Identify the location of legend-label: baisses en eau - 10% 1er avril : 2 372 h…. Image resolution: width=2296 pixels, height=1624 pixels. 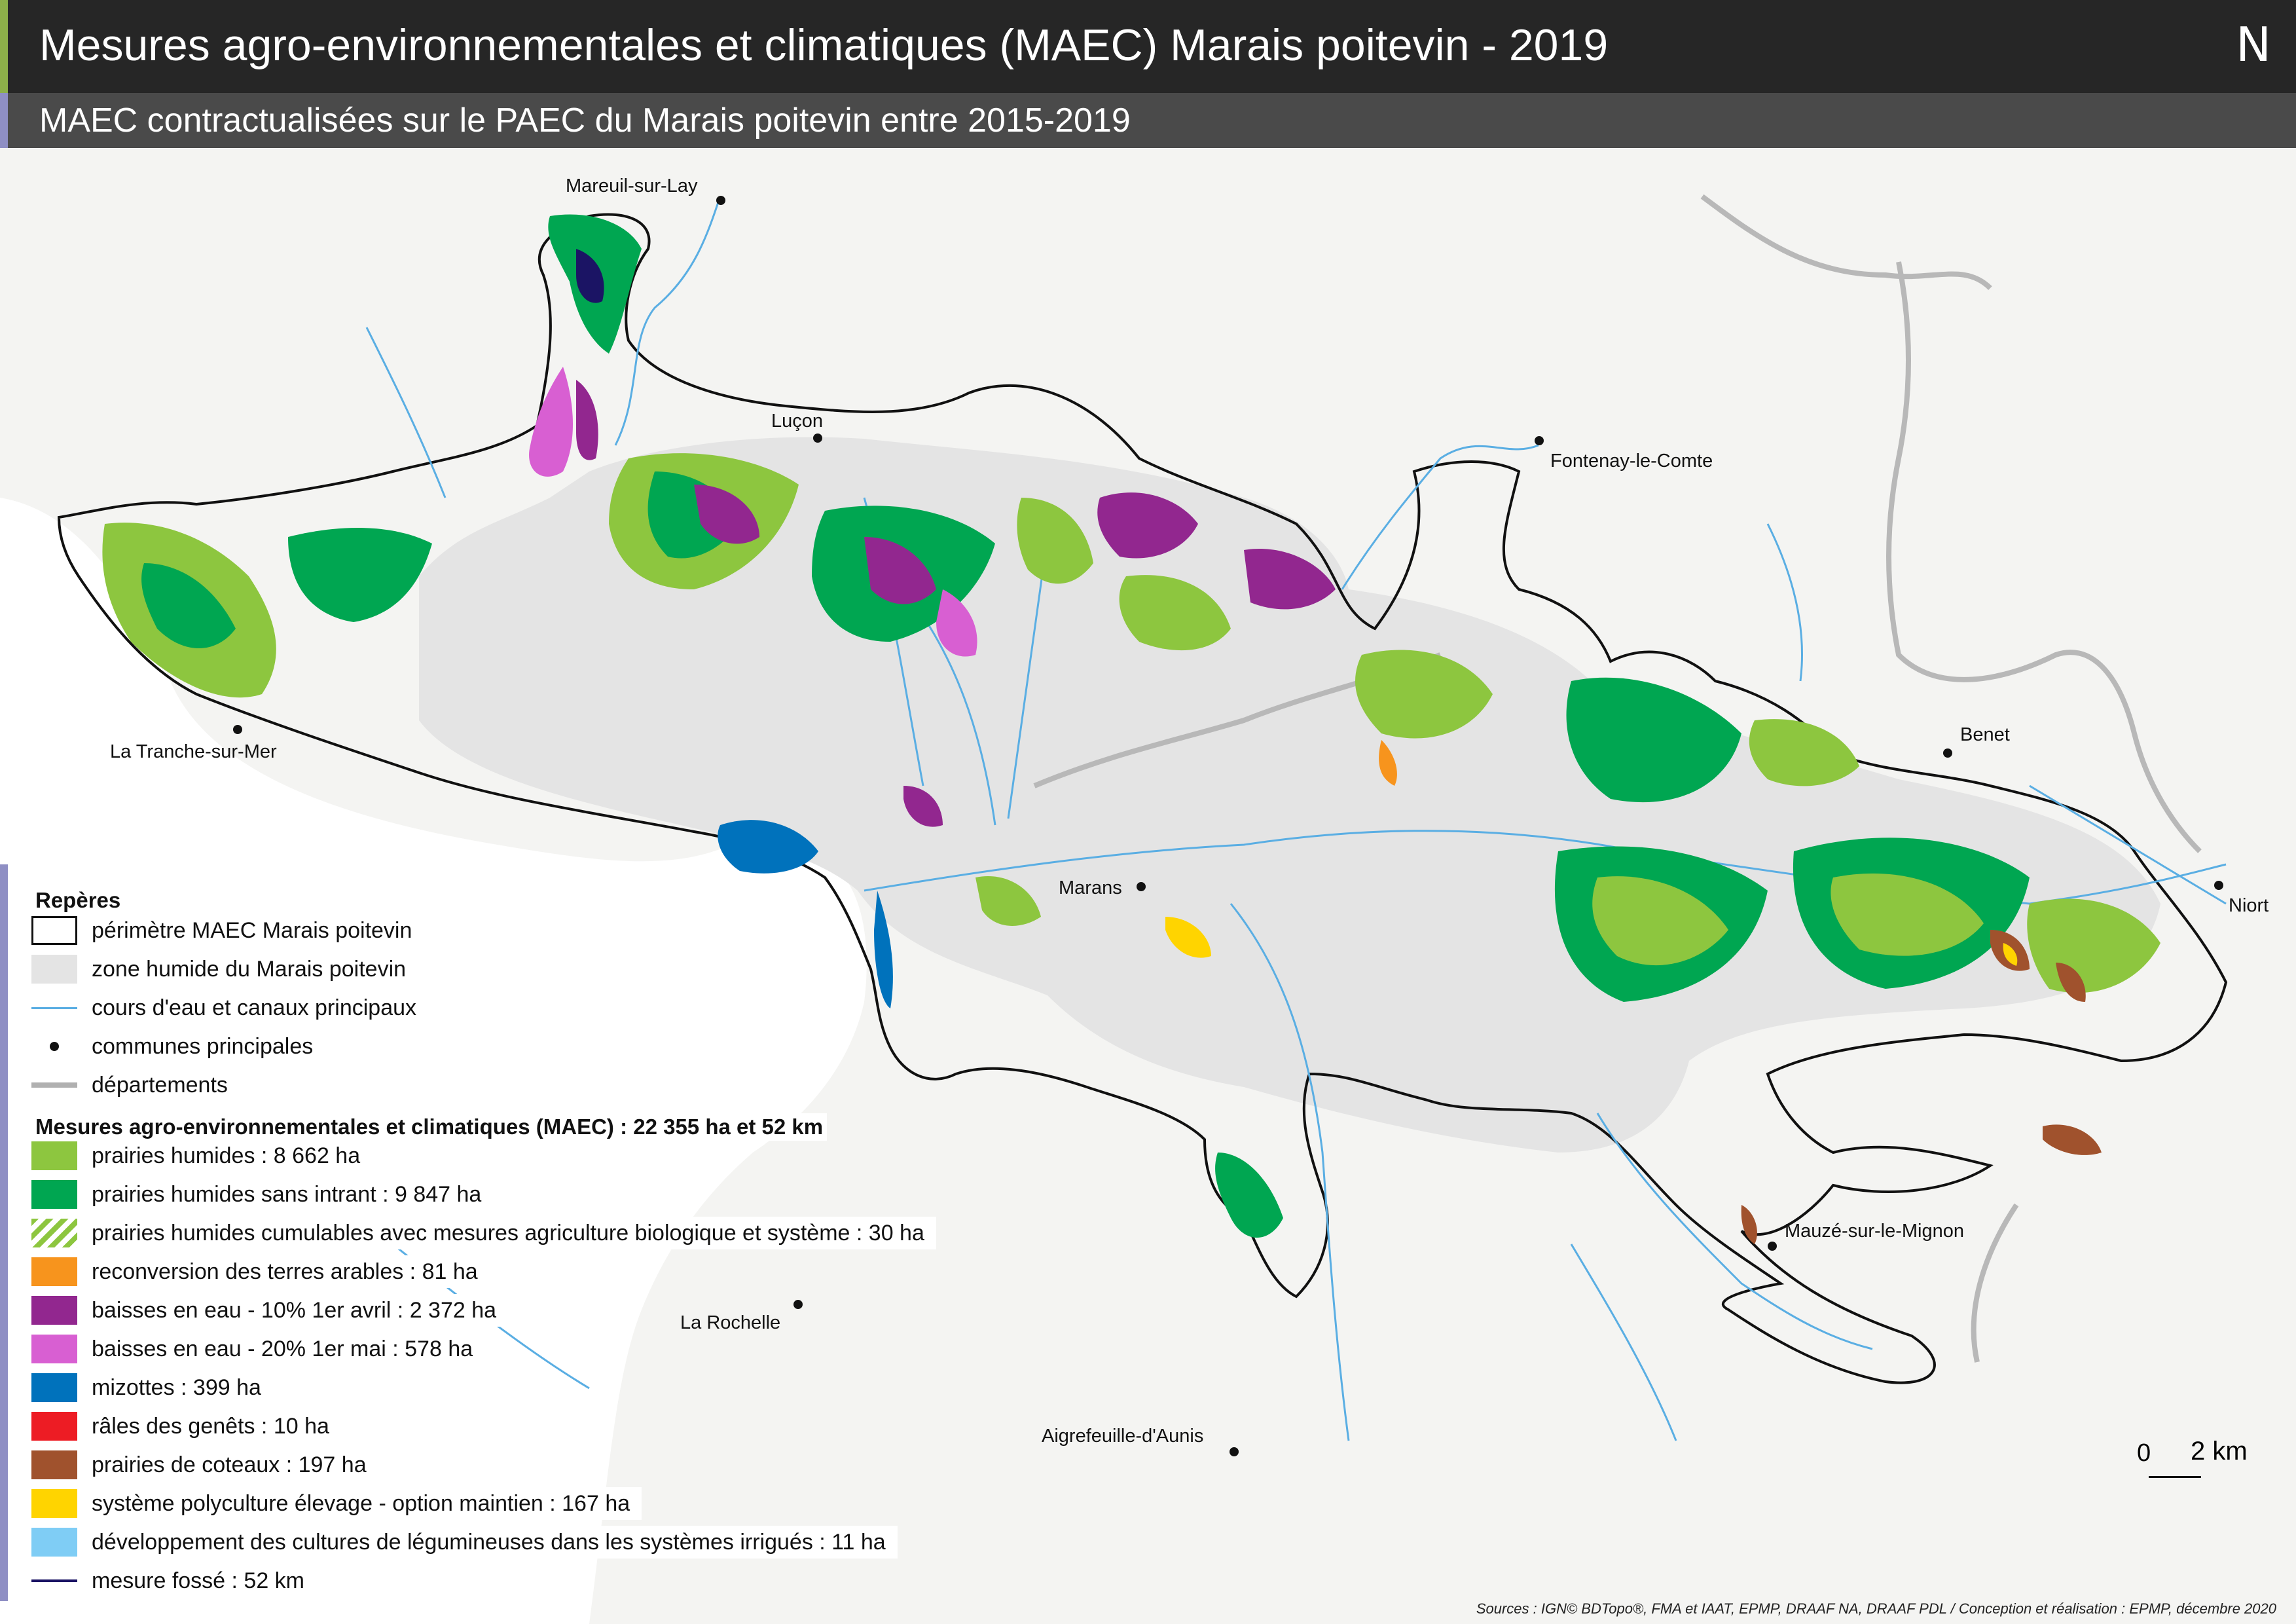
(294, 1310).